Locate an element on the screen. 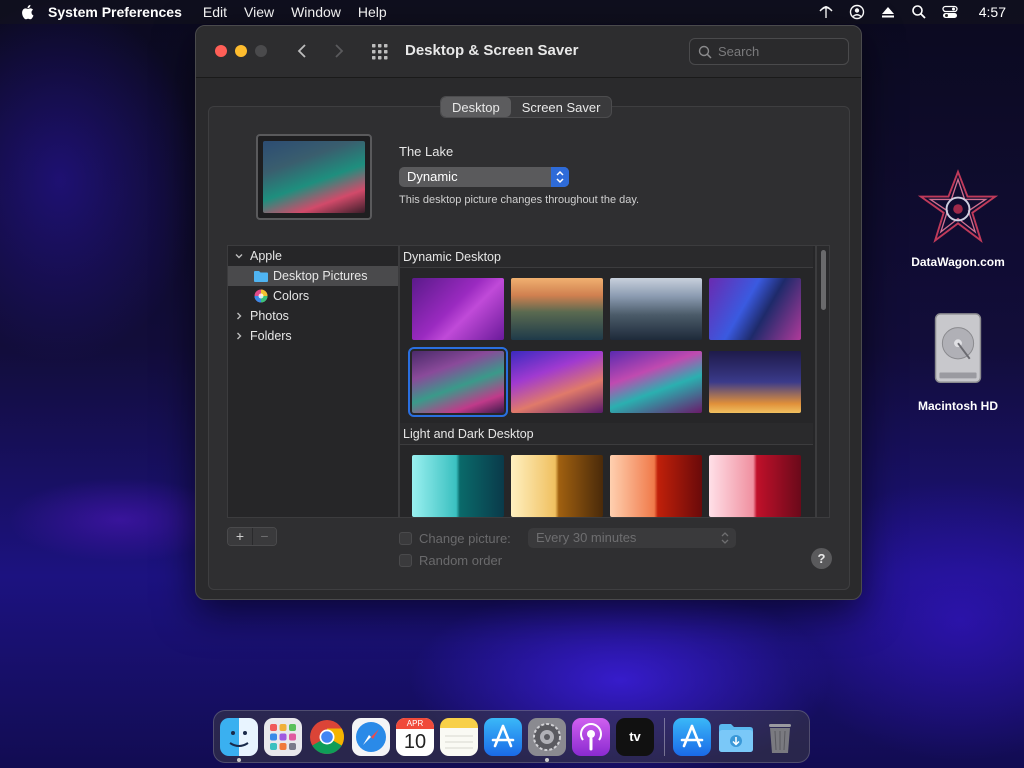 This screenshot has height=768, width=1024. desktop-icon-datawagon: DataWagon.com is located at coordinates (958, 218).